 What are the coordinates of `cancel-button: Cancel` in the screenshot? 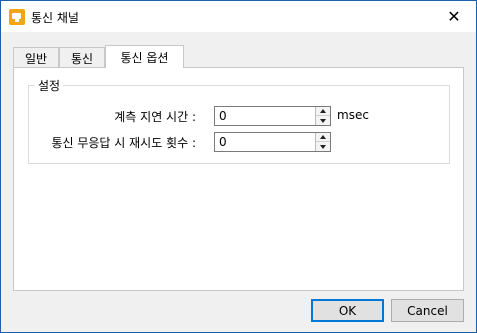 It's located at (427, 310).